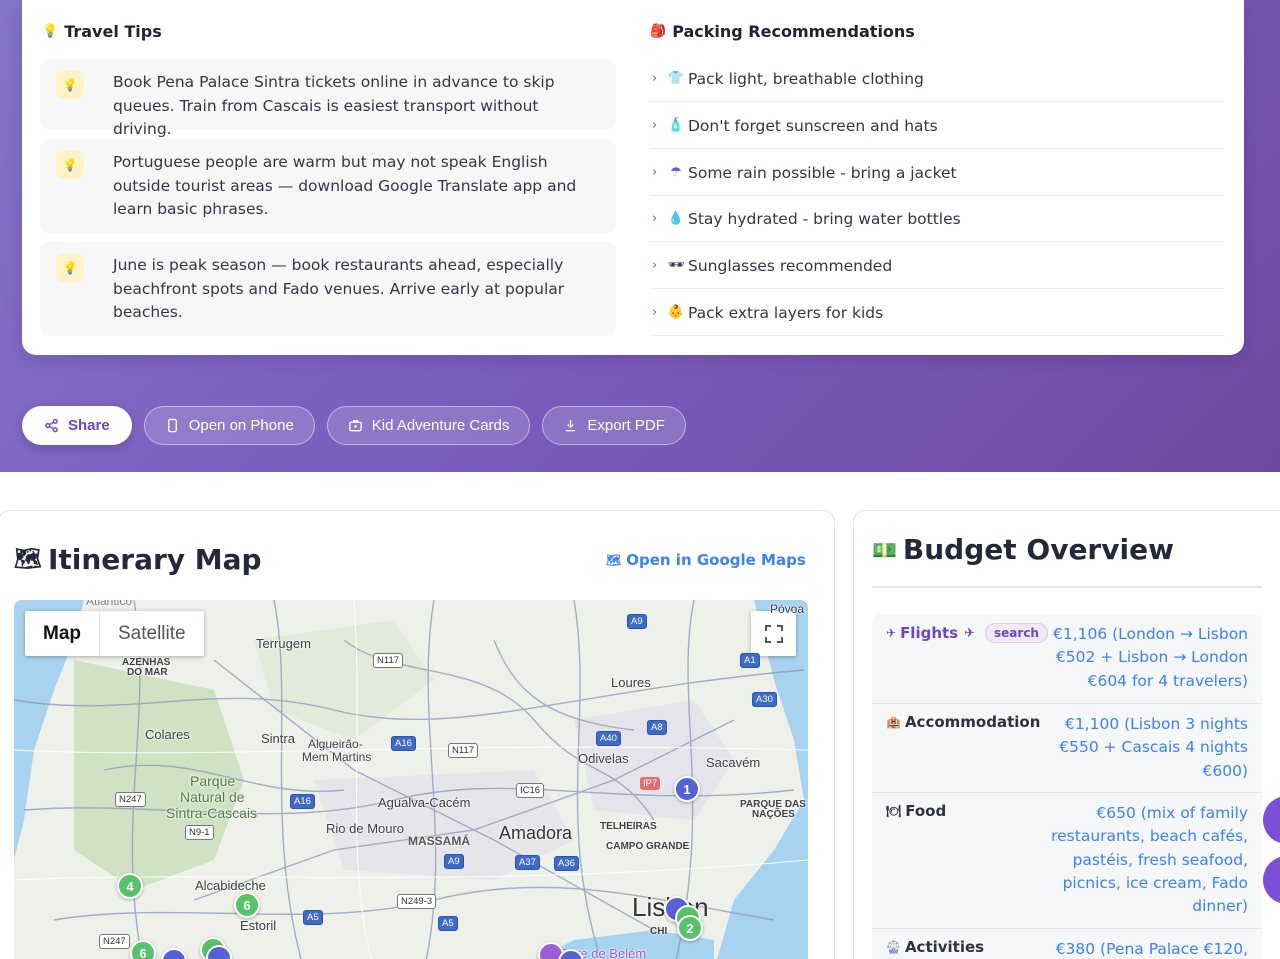 This screenshot has width=1280, height=959. What do you see at coordinates (230, 885) in the screenshot?
I see `map-label: Alcabideche` at bounding box center [230, 885].